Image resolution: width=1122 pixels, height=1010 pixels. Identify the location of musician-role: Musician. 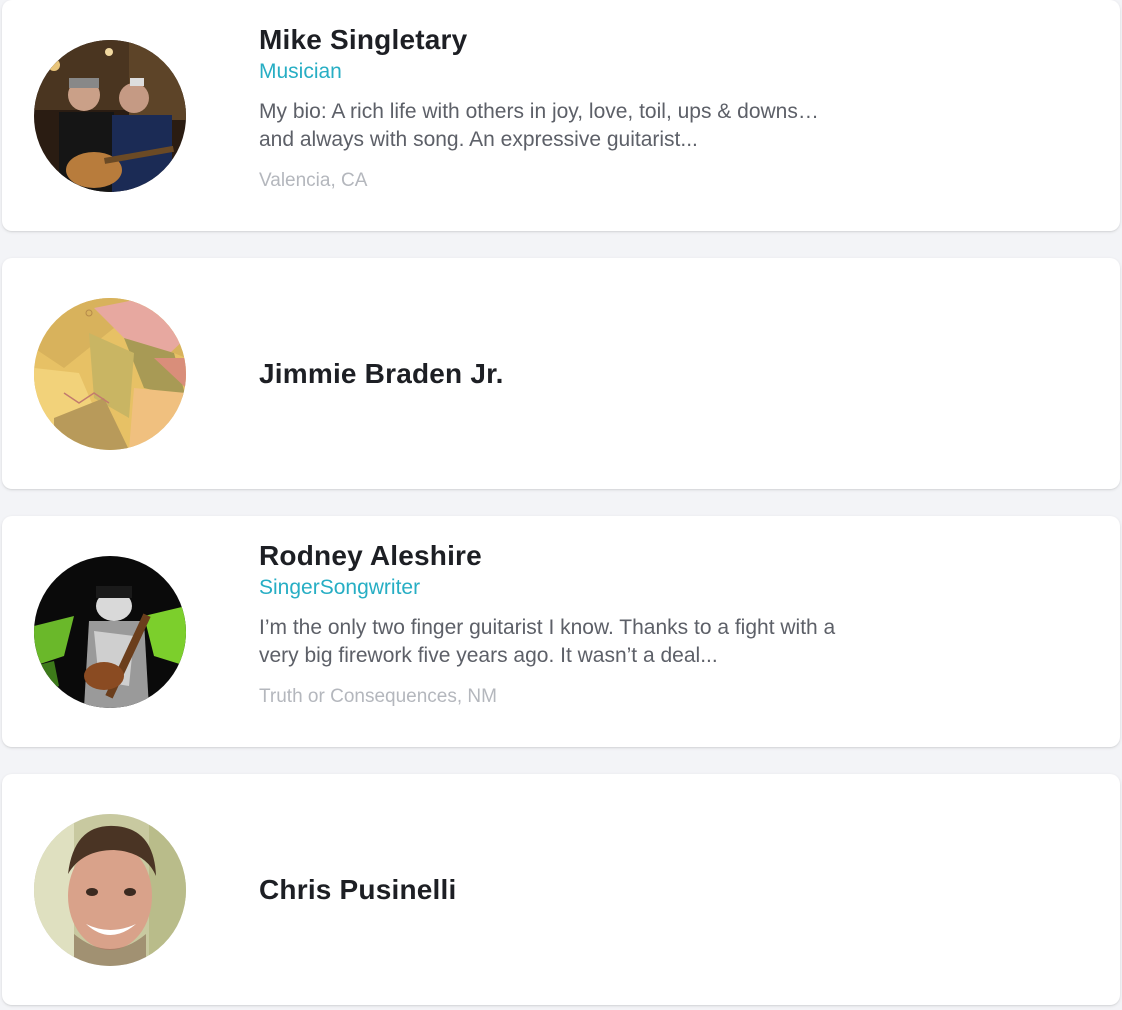
(300, 71).